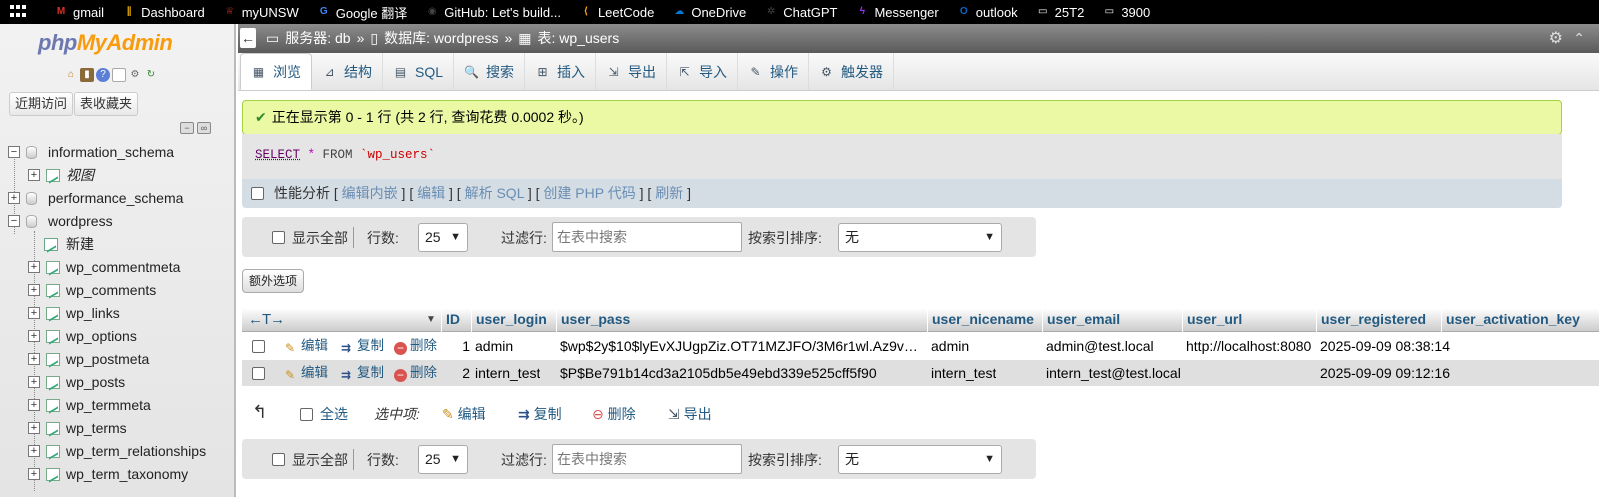  I want to click on help-icon: ?, so click(103, 75).